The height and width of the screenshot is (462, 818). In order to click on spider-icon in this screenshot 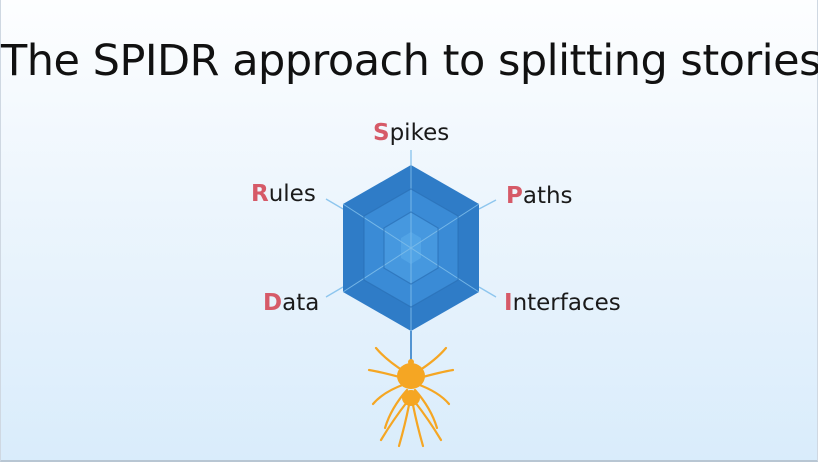, I will do `click(411, 397)`.